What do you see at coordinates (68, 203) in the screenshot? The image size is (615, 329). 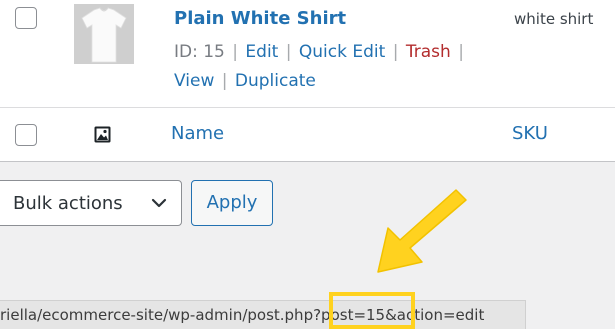 I see `bulk-actions-label: Bulk actions` at bounding box center [68, 203].